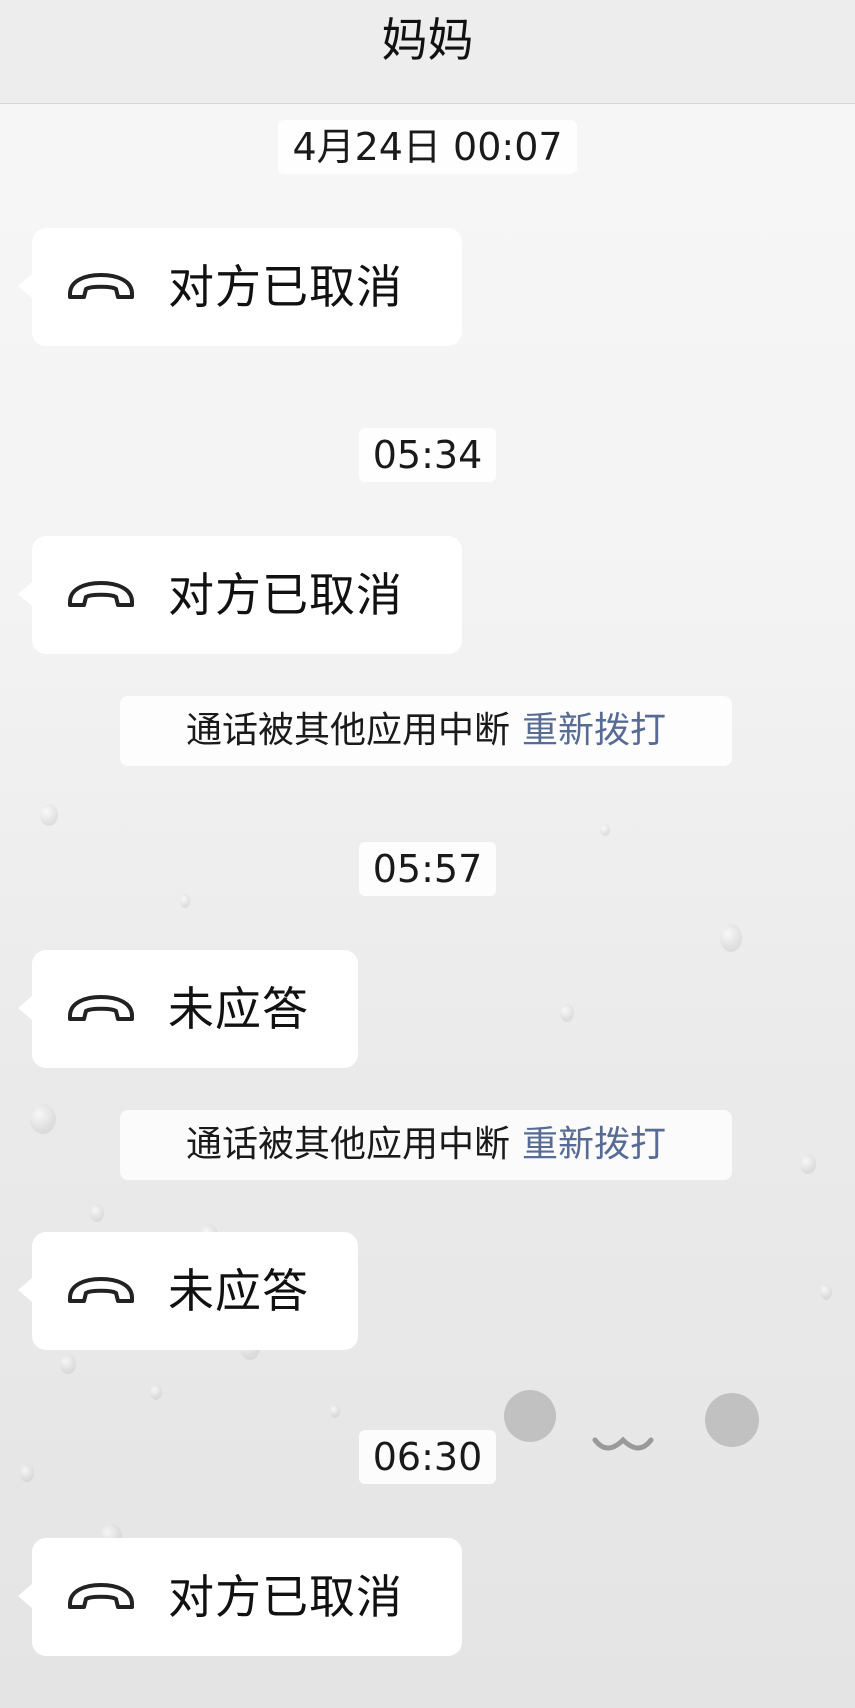 This screenshot has width=855, height=1708. I want to click on timestamp-label: 05:57, so click(427, 869).